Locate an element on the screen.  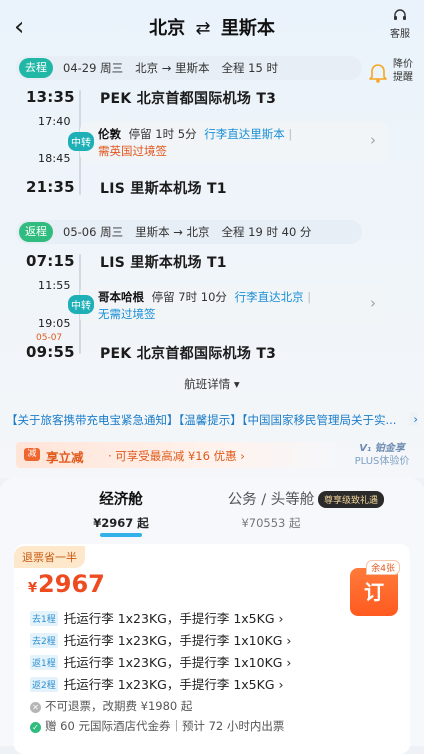
outbound-departure-time: 13:35 is located at coordinates (50, 97).